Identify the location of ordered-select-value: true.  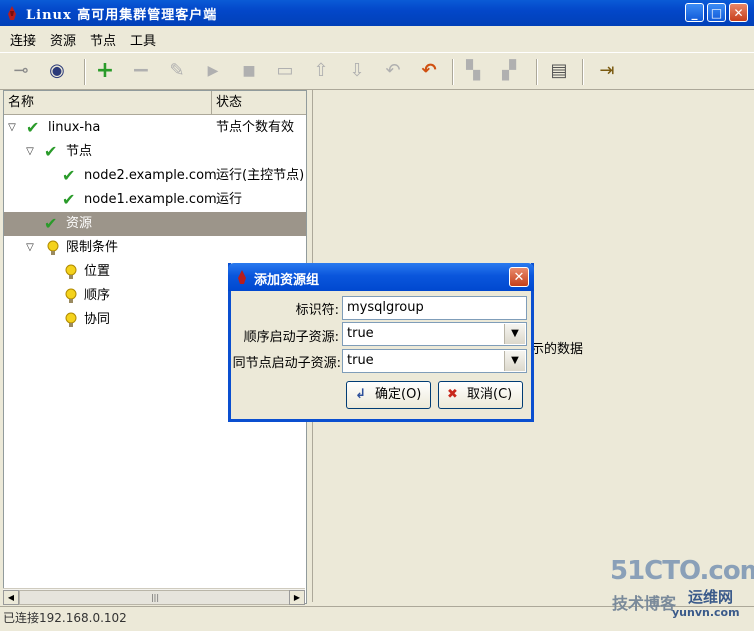
(360, 333).